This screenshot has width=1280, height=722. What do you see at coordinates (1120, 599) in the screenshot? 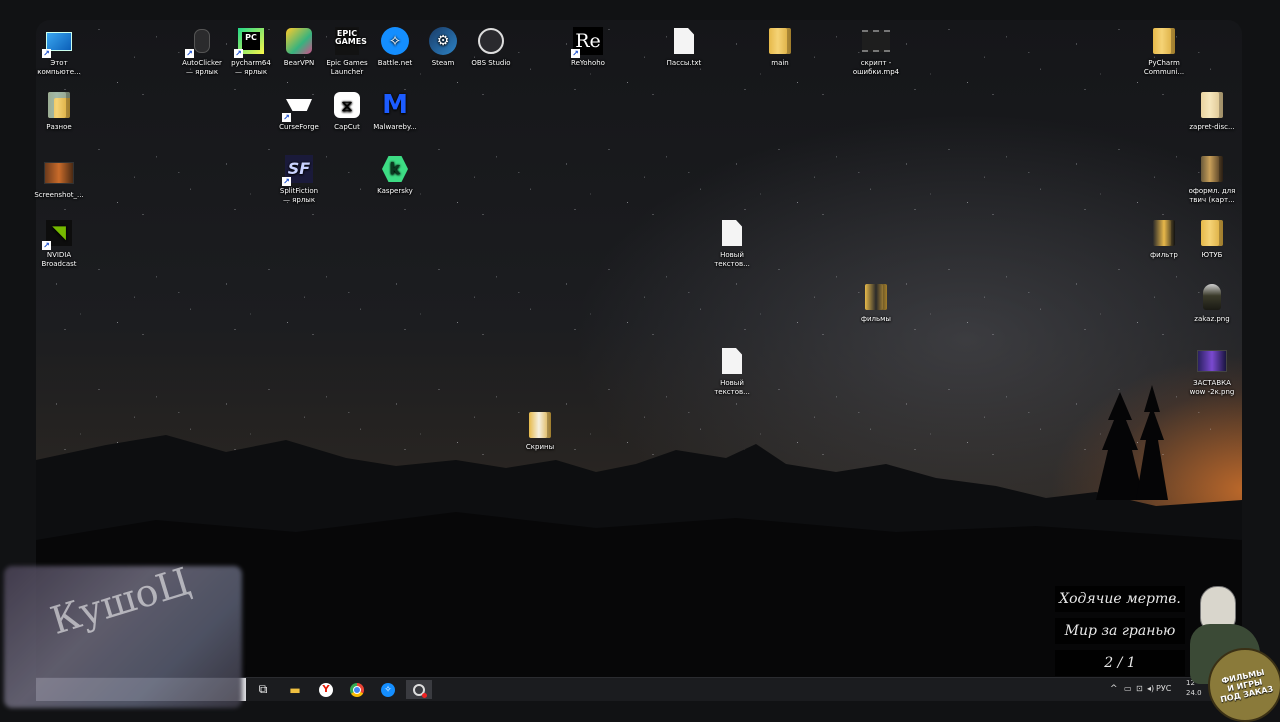
I see `poll-option-1: Ходячие мертв.` at bounding box center [1120, 599].